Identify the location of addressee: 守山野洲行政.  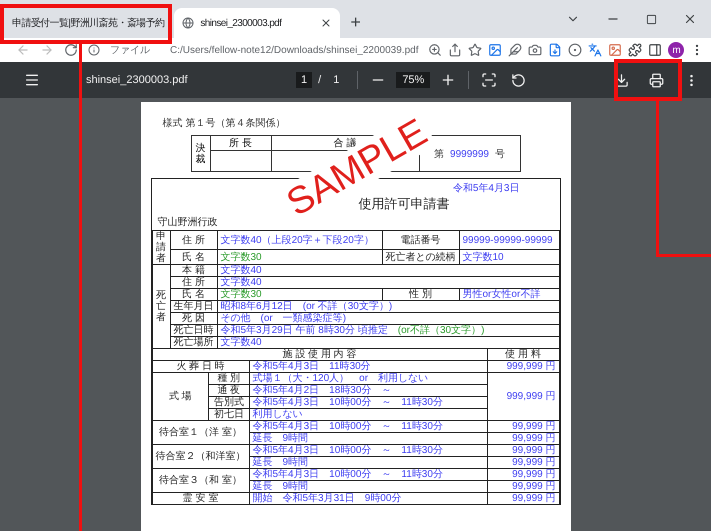
(188, 222).